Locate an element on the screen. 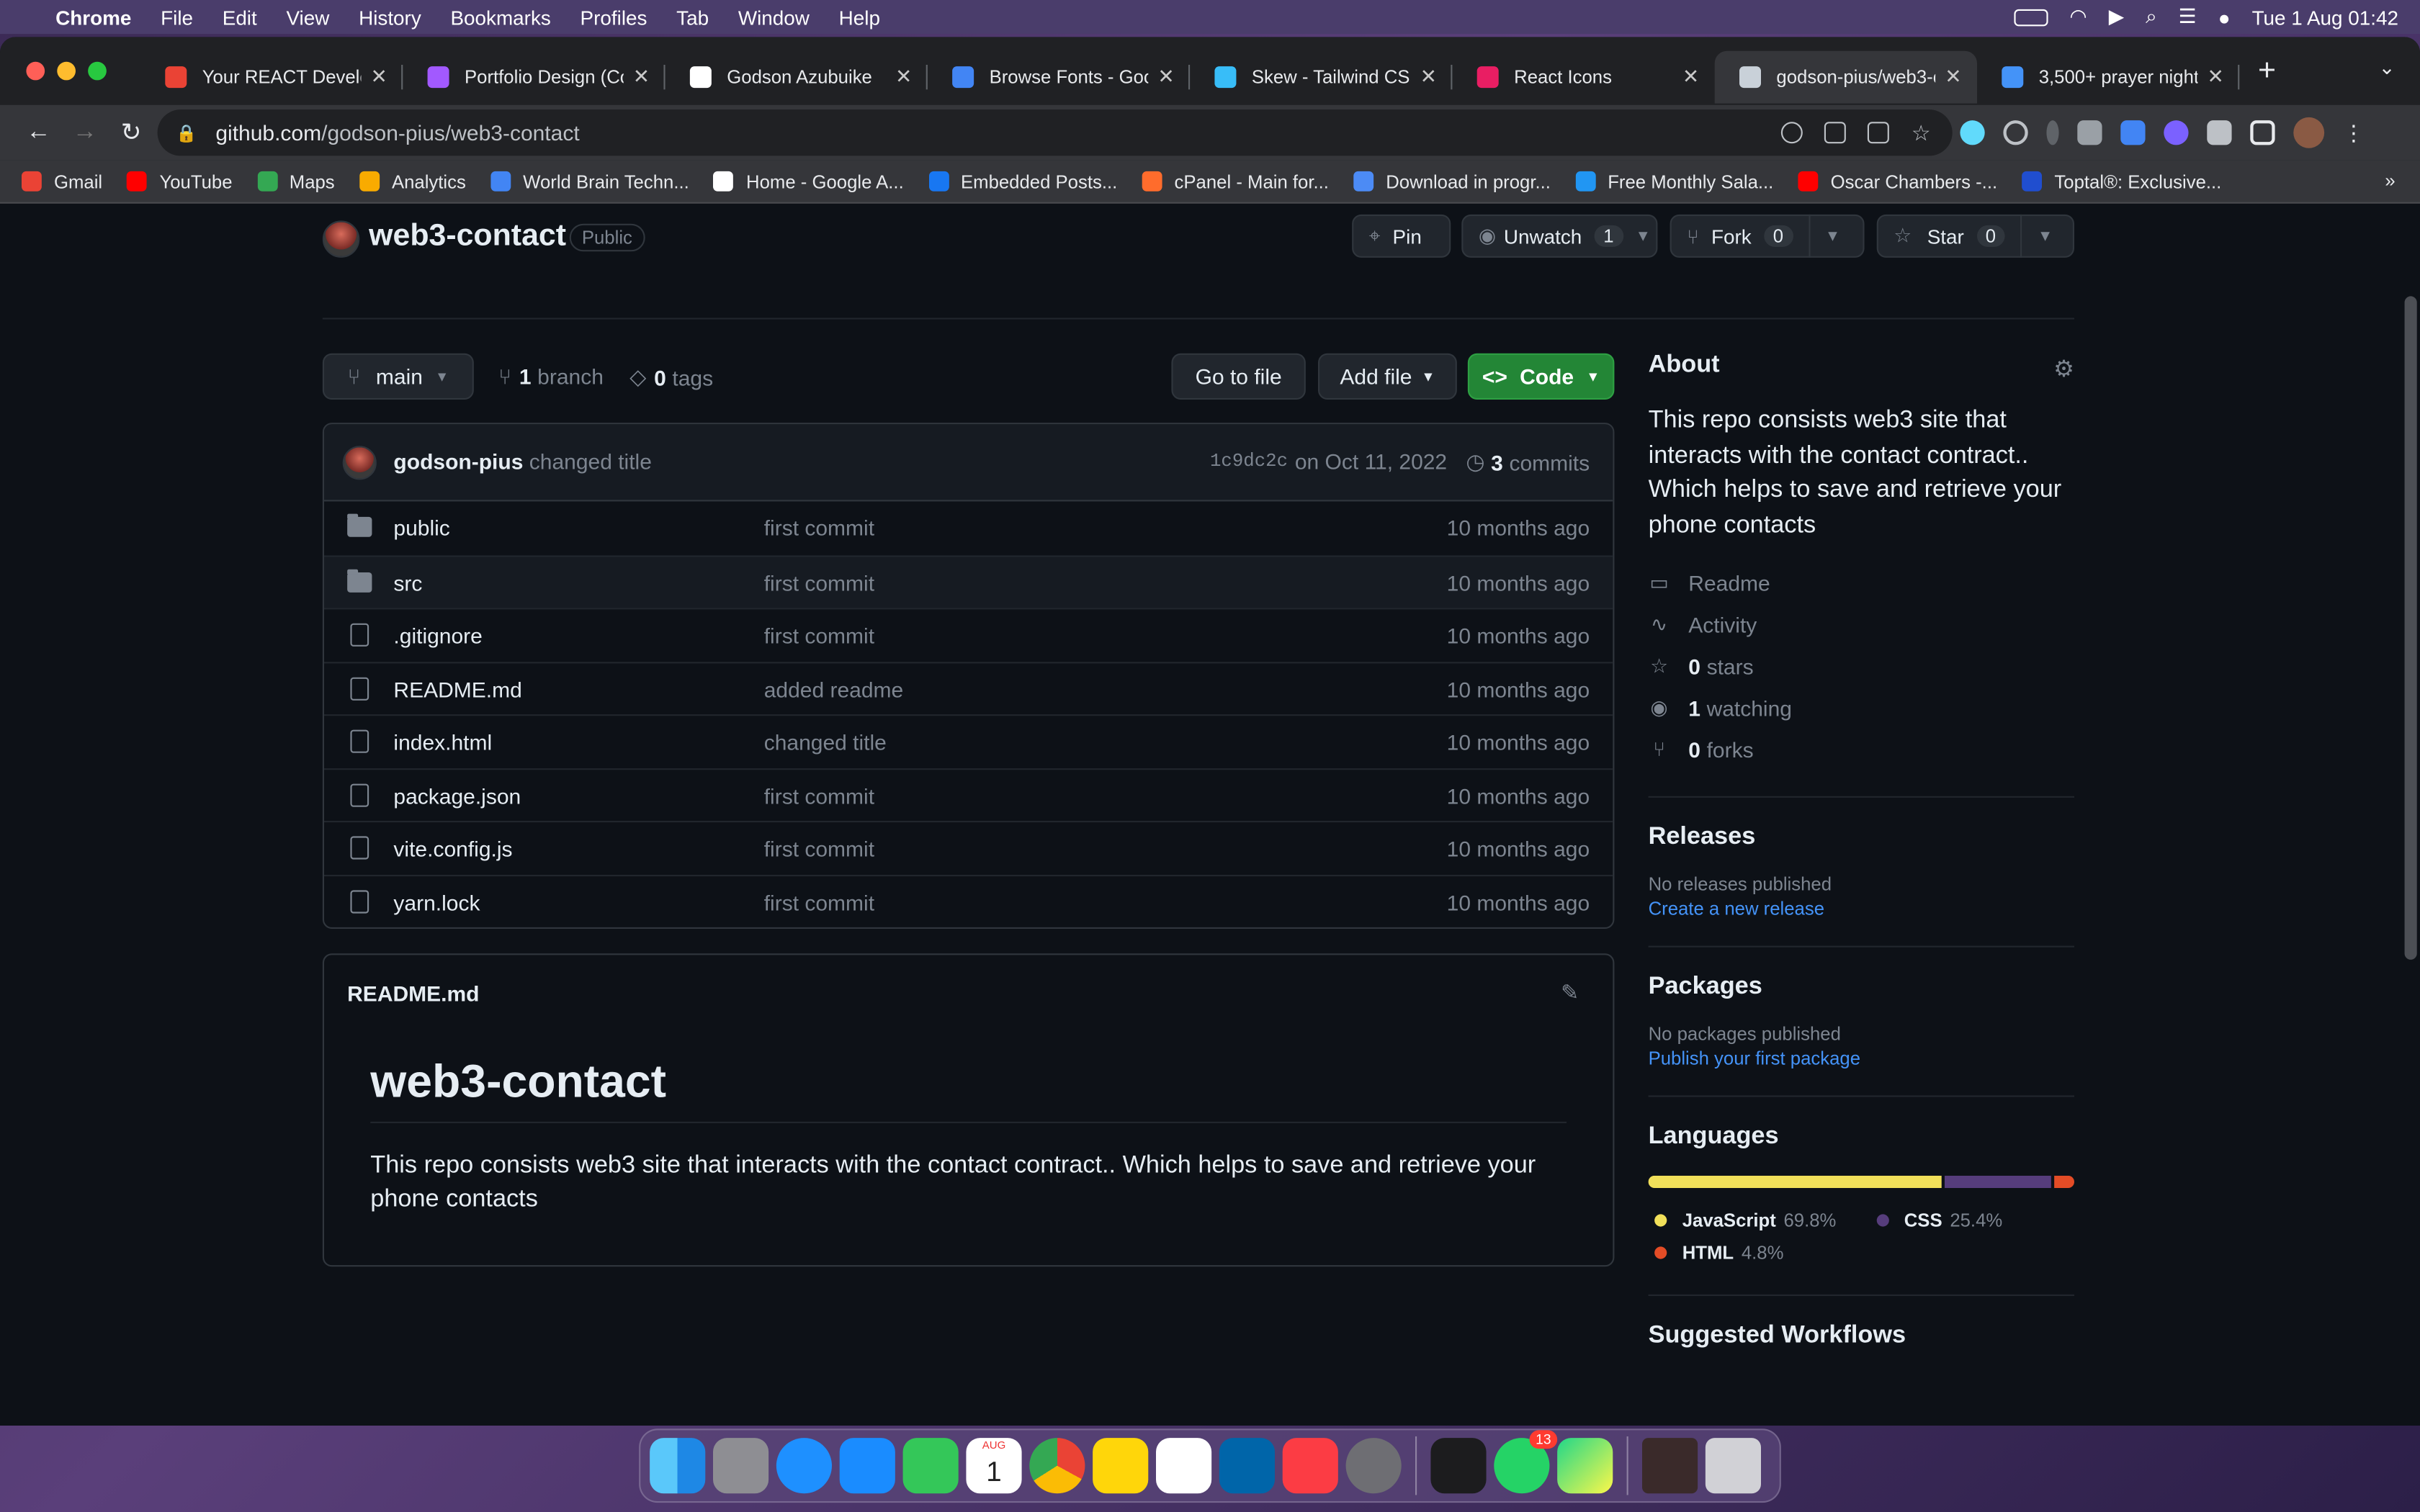  file-row: vite.config.js first commit 10 months ago is located at coordinates (968, 847).